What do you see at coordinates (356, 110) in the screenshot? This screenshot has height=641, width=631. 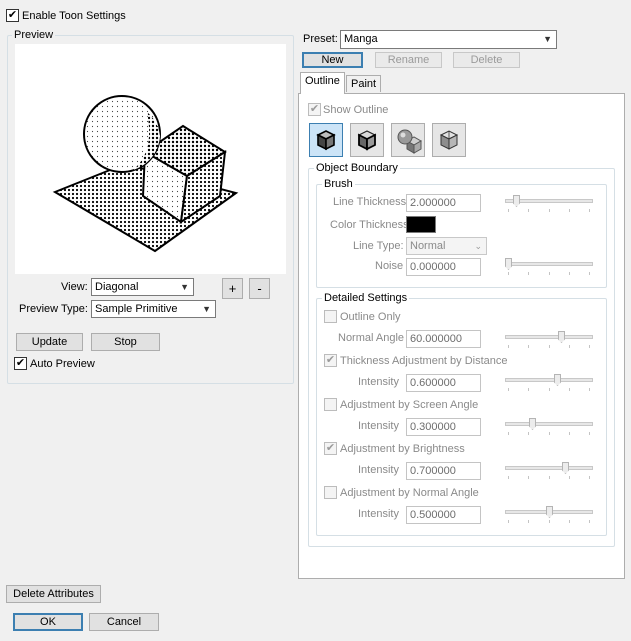 I see `show-outline-label: Show Outline` at bounding box center [356, 110].